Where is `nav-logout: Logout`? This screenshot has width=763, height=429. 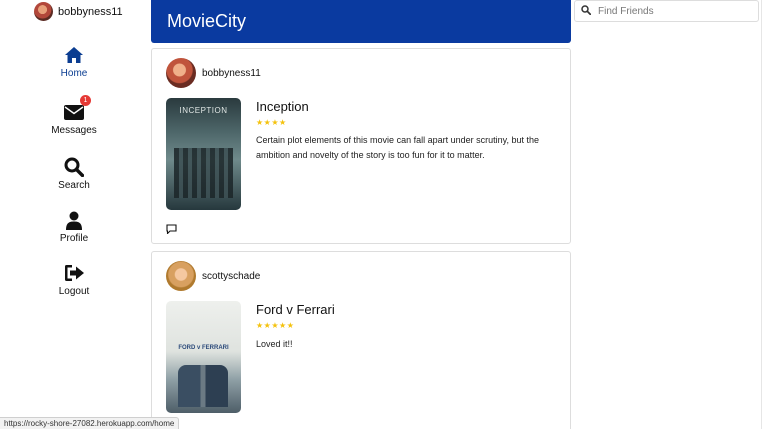 nav-logout: Logout is located at coordinates (74, 279).